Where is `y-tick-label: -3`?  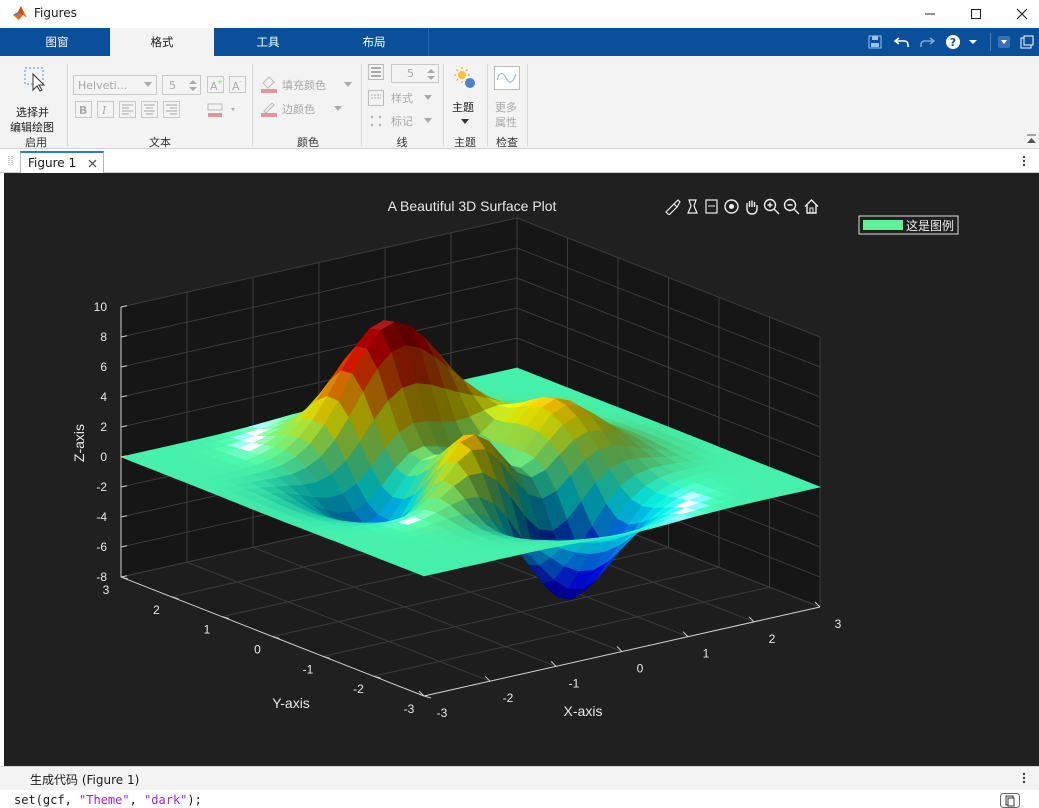 y-tick-label: -3 is located at coordinates (409, 709).